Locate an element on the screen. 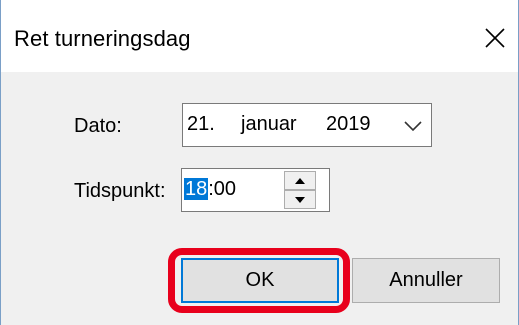  time-spinner is located at coordinates (300, 190).